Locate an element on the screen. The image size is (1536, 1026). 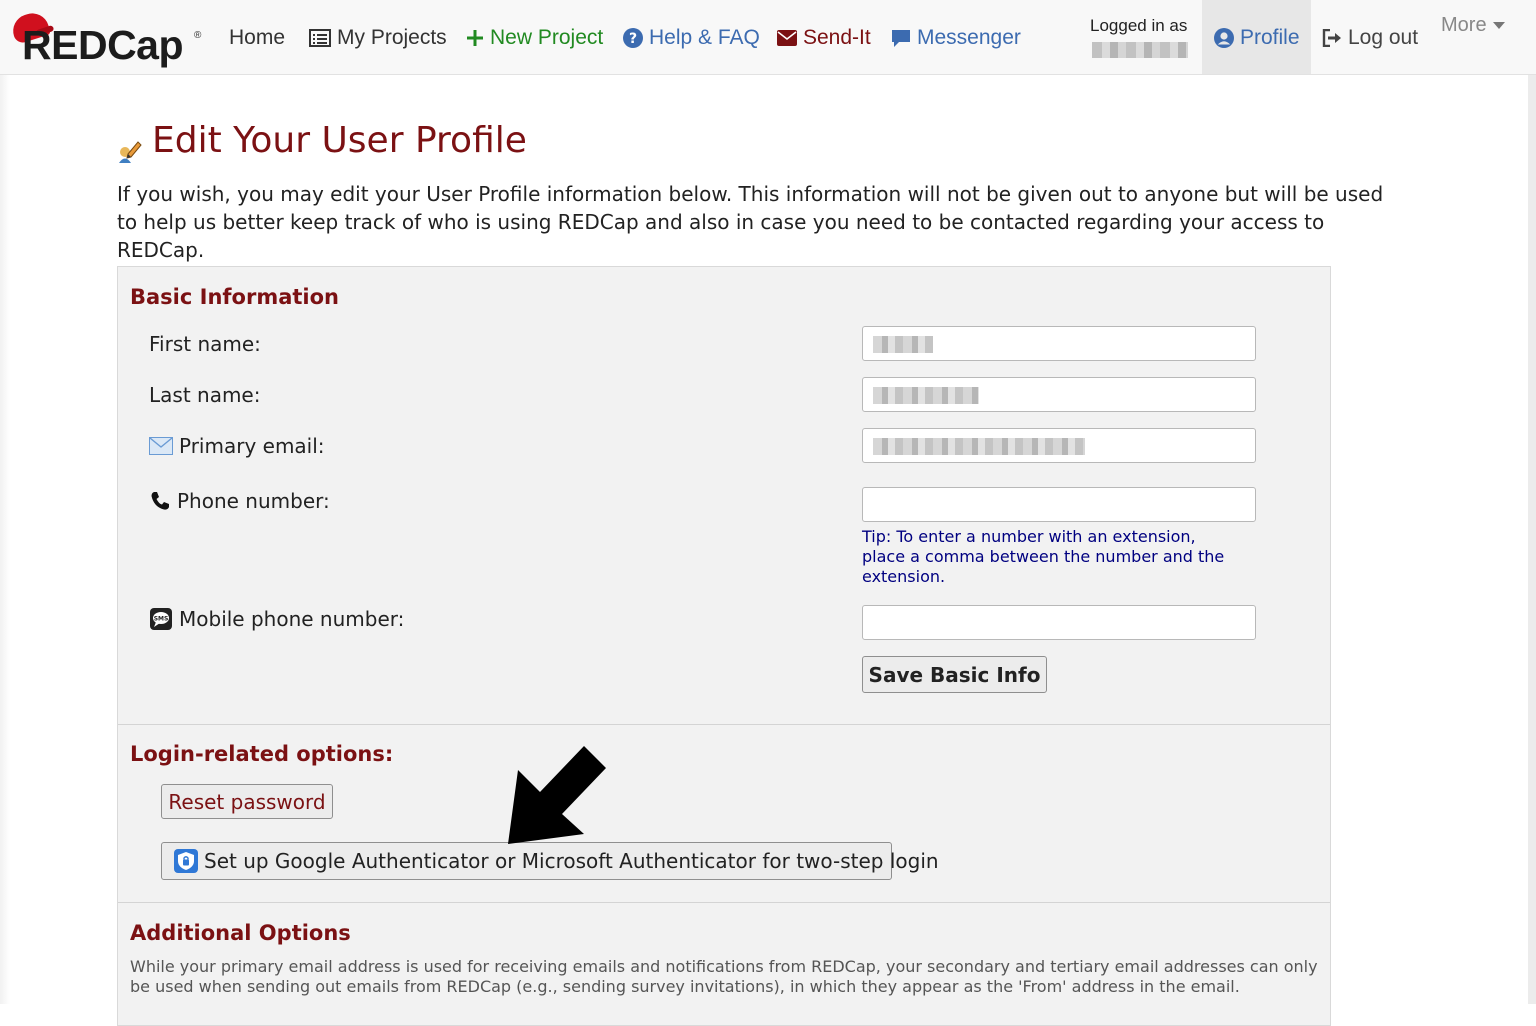
nav-home-label: Home is located at coordinates (257, 37).